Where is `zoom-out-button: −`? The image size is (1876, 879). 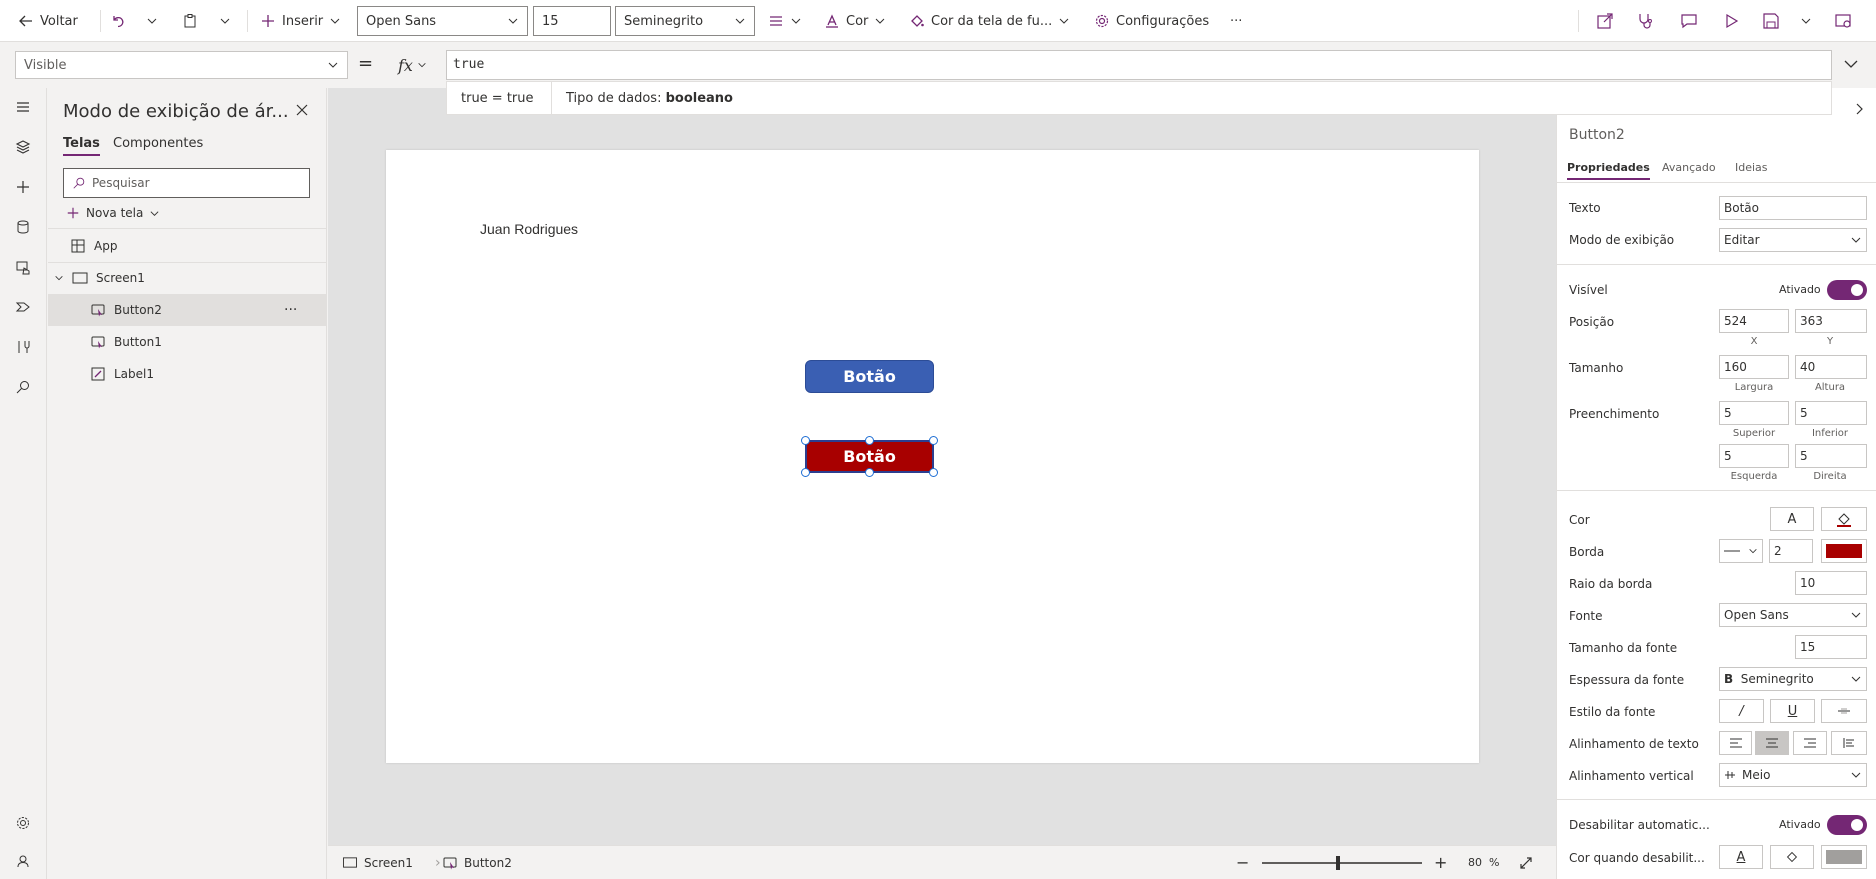 zoom-out-button: − is located at coordinates (1242, 862).